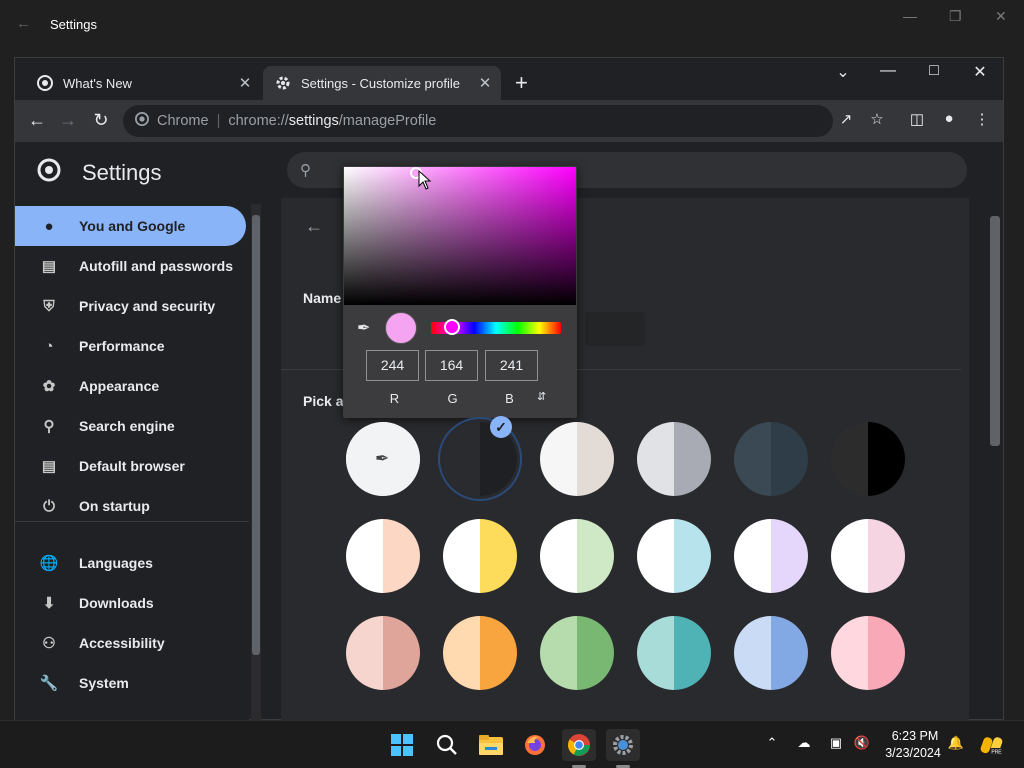 The height and width of the screenshot is (768, 1024). I want to click on omnibox-site-label: Chrome, so click(183, 121).